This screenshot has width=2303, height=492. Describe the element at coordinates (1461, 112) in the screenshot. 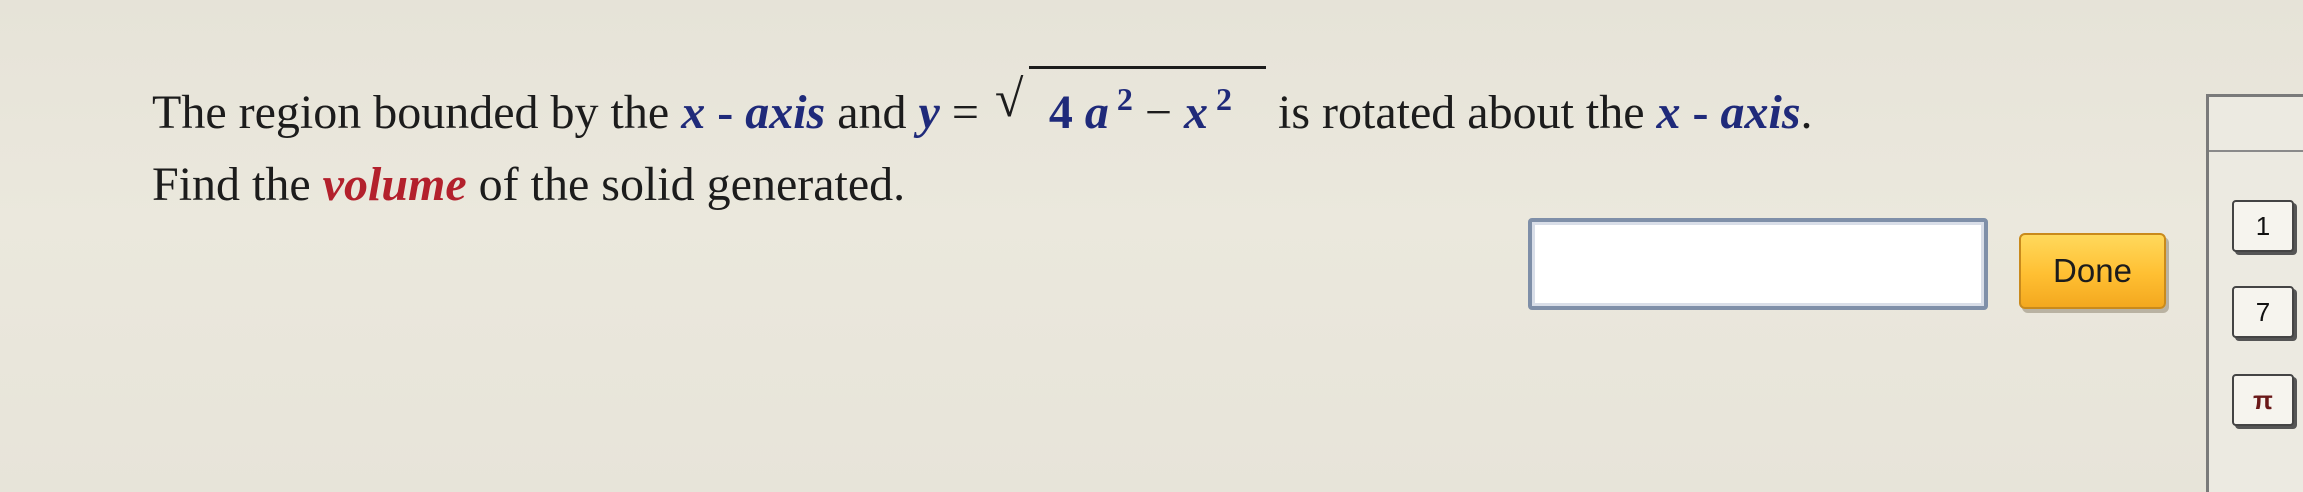

I see `question-text-segment: is rotated about the` at that location.